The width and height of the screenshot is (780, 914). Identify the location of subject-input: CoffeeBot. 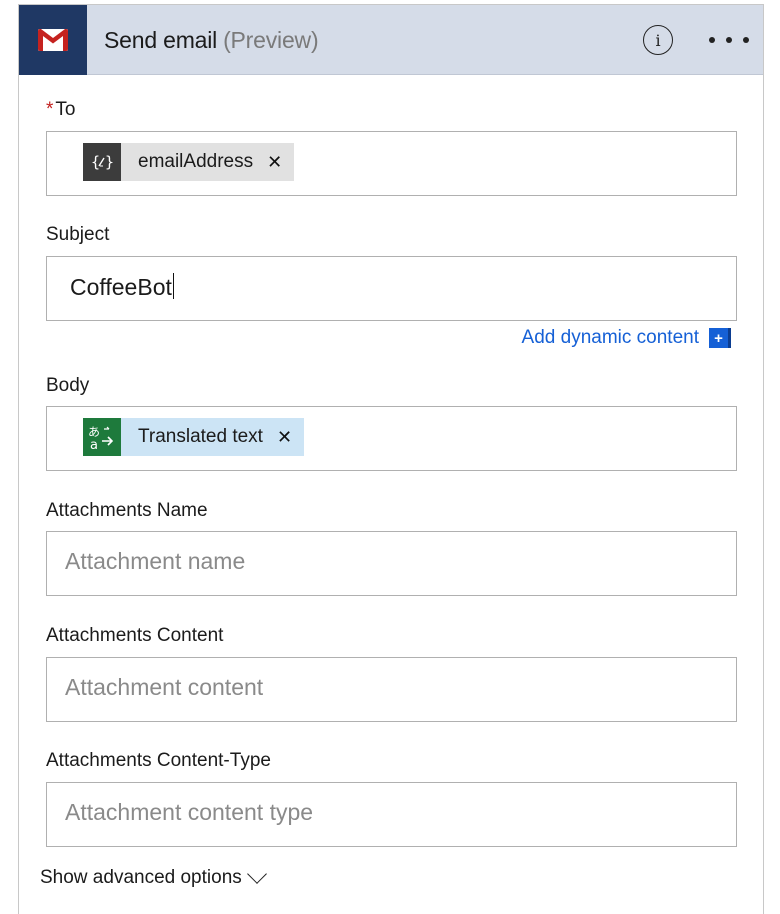
(391, 288).